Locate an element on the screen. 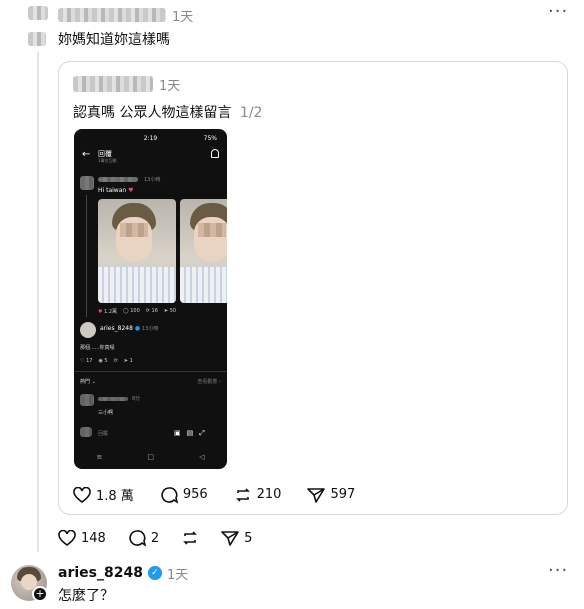  phone-input-tools: ▣ ▤ ⤢ is located at coordinates (189, 433).